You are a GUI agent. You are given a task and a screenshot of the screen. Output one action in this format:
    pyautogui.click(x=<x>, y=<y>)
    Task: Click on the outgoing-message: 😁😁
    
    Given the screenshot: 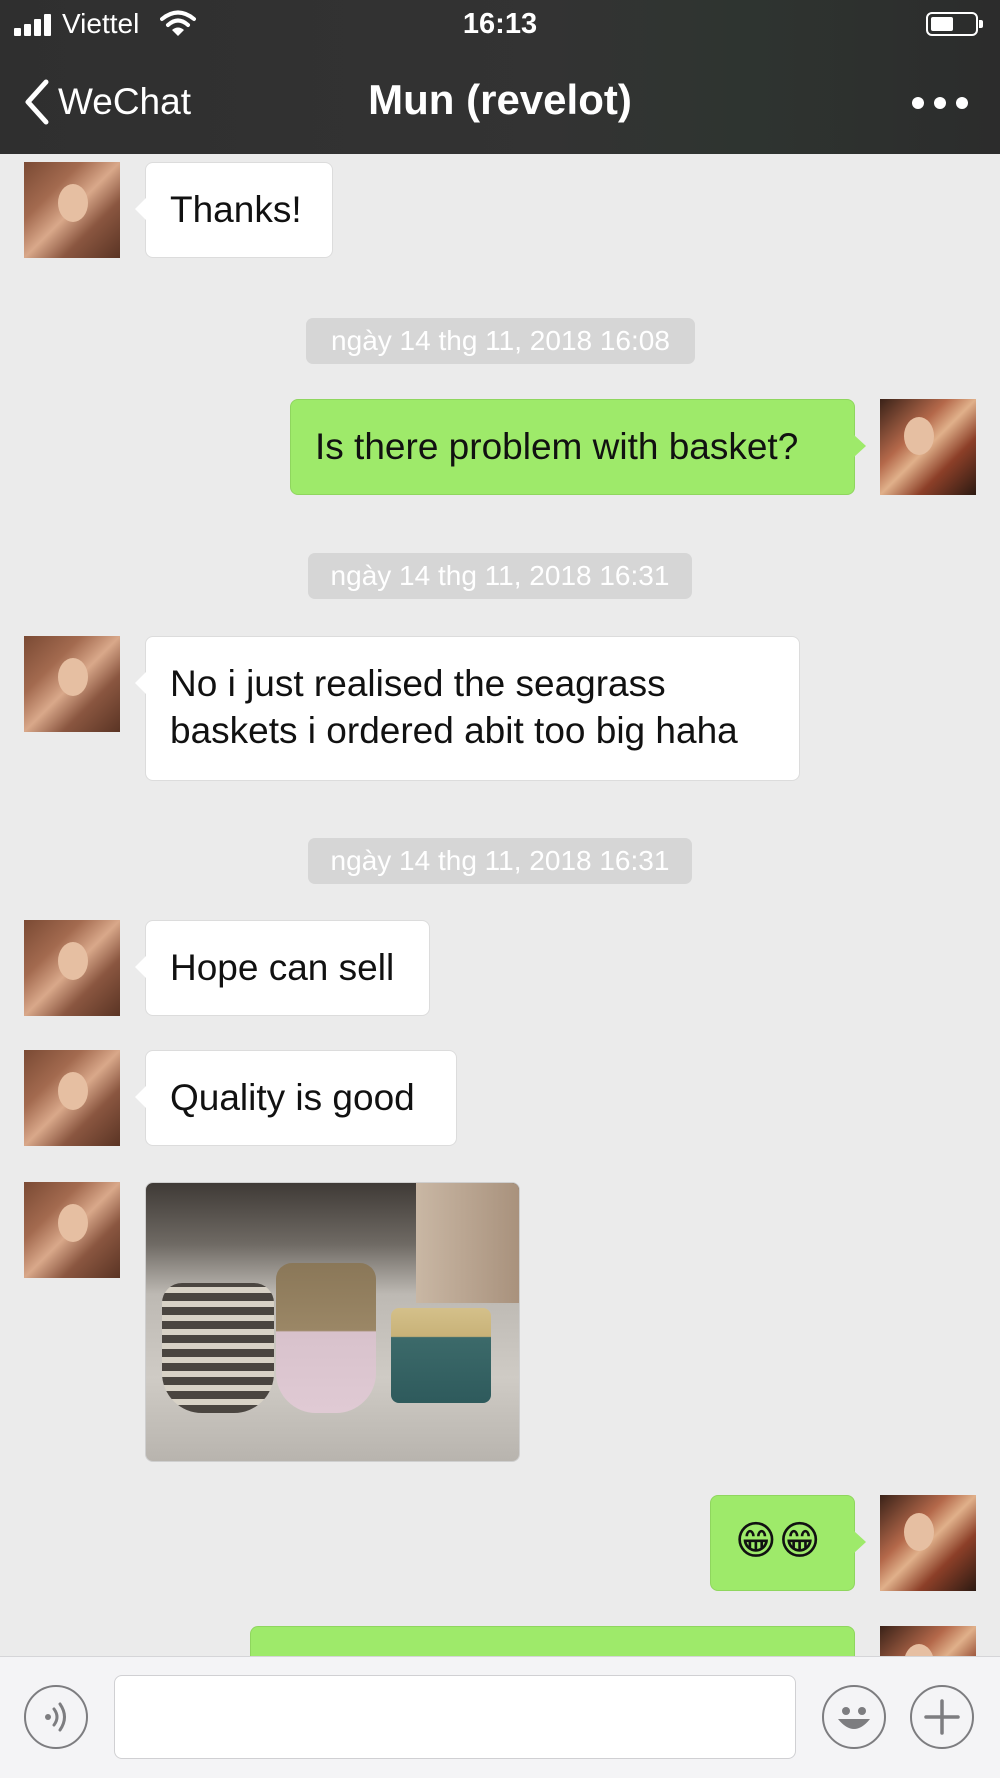 What is the action you would take?
    pyautogui.click(x=788, y=1543)
    